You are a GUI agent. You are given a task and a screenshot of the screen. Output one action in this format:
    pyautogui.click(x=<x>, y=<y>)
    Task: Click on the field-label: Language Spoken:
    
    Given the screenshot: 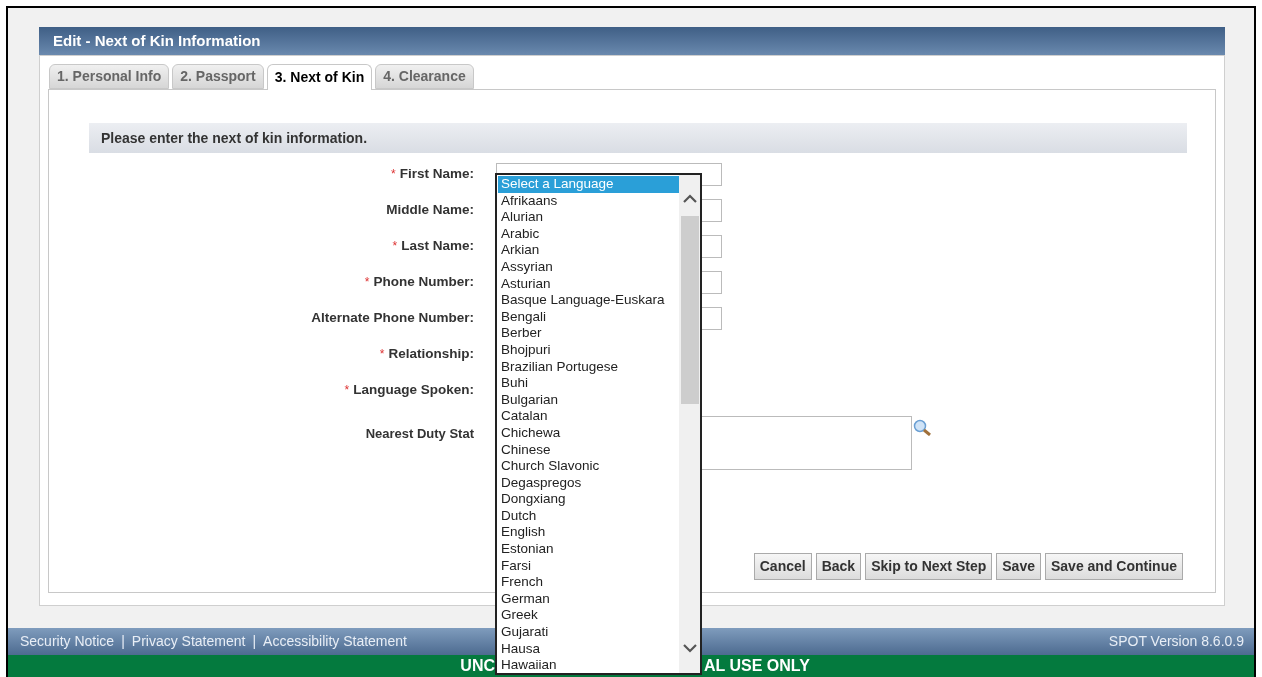 What is the action you would take?
    pyautogui.click(x=413, y=389)
    